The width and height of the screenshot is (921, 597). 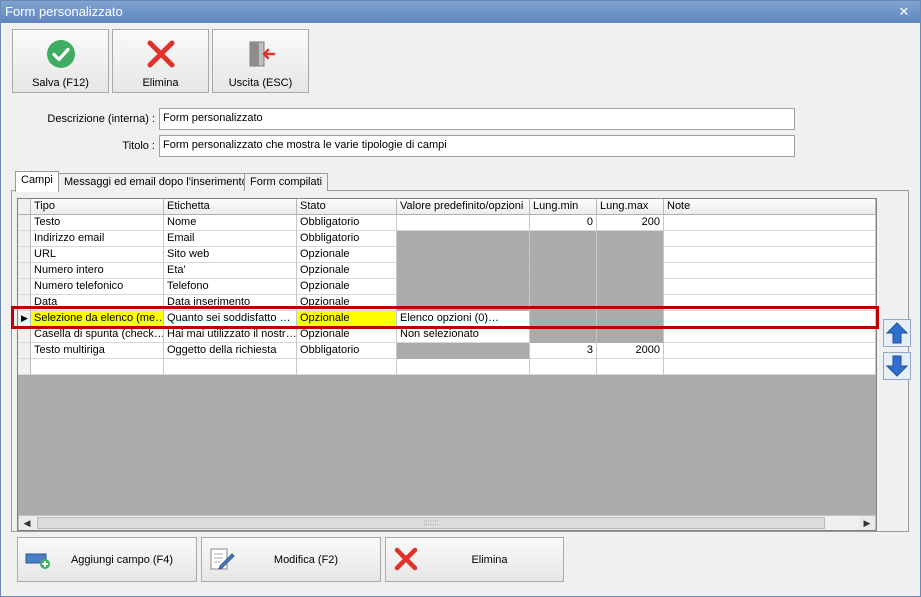 What do you see at coordinates (24, 319) in the screenshot?
I see `row-indicator: ▶` at bounding box center [24, 319].